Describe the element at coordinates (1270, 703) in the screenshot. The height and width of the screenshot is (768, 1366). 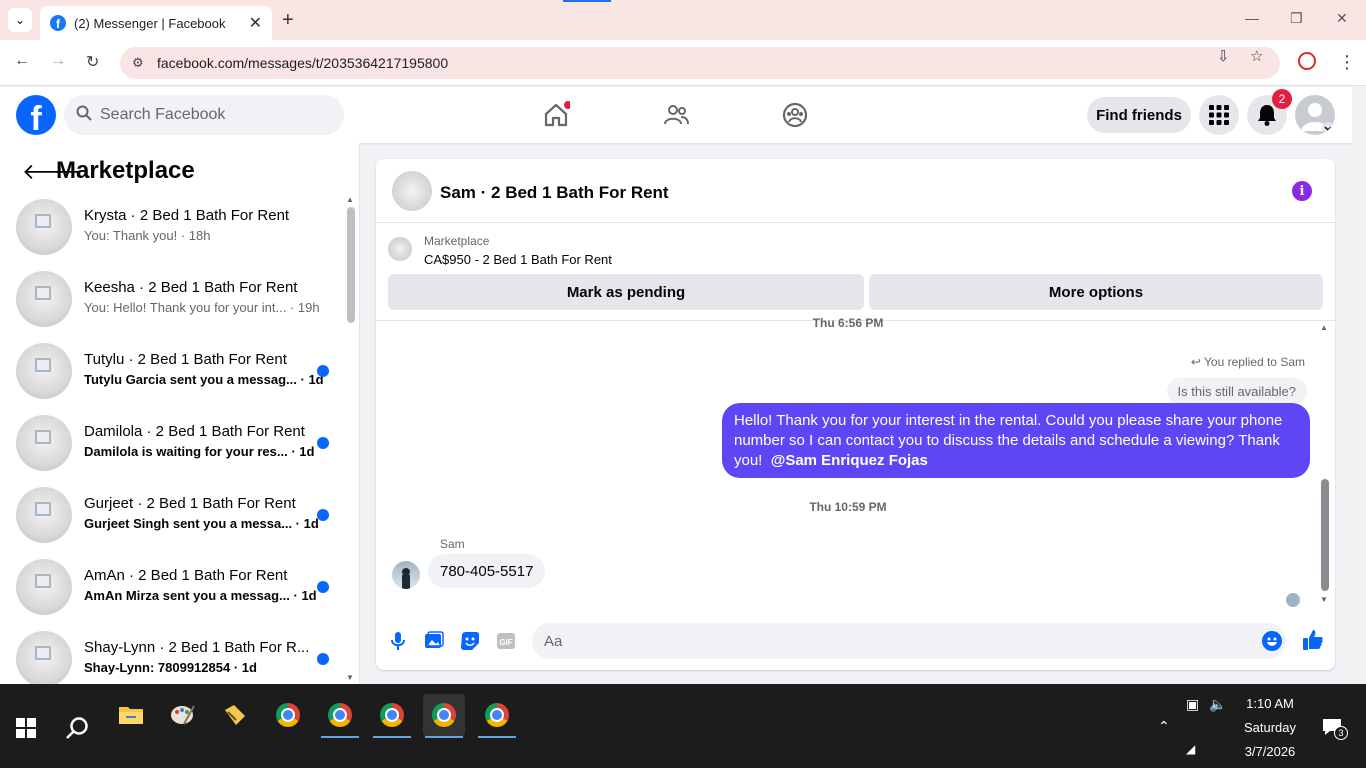
I see `clock-time: 1:10 AM` at that location.